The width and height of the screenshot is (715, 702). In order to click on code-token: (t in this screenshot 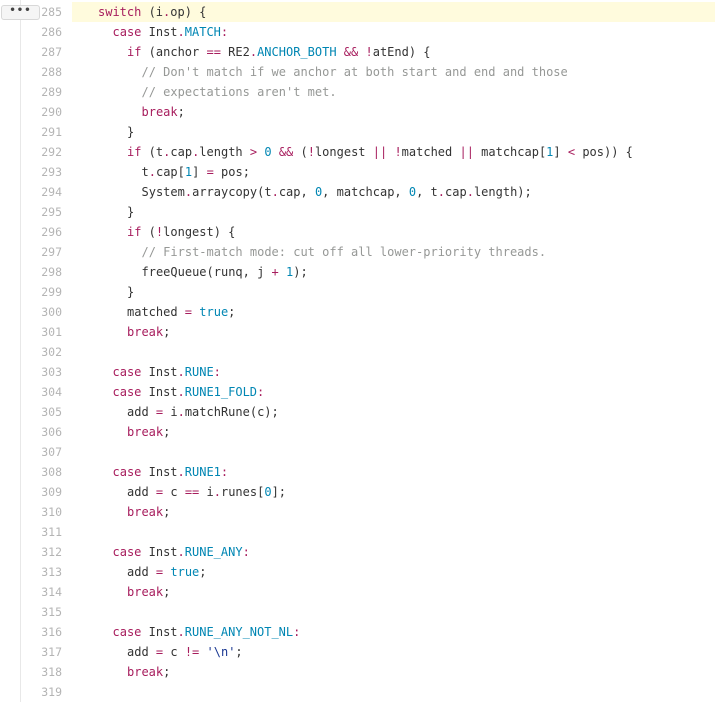, I will do `click(152, 152)`.